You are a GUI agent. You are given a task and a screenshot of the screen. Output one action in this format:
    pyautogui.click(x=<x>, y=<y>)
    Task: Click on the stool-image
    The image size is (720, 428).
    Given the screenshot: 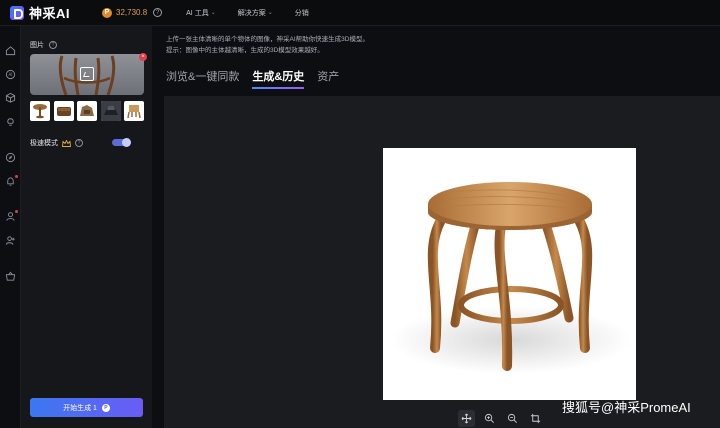 What is the action you would take?
    pyautogui.click(x=511, y=278)
    